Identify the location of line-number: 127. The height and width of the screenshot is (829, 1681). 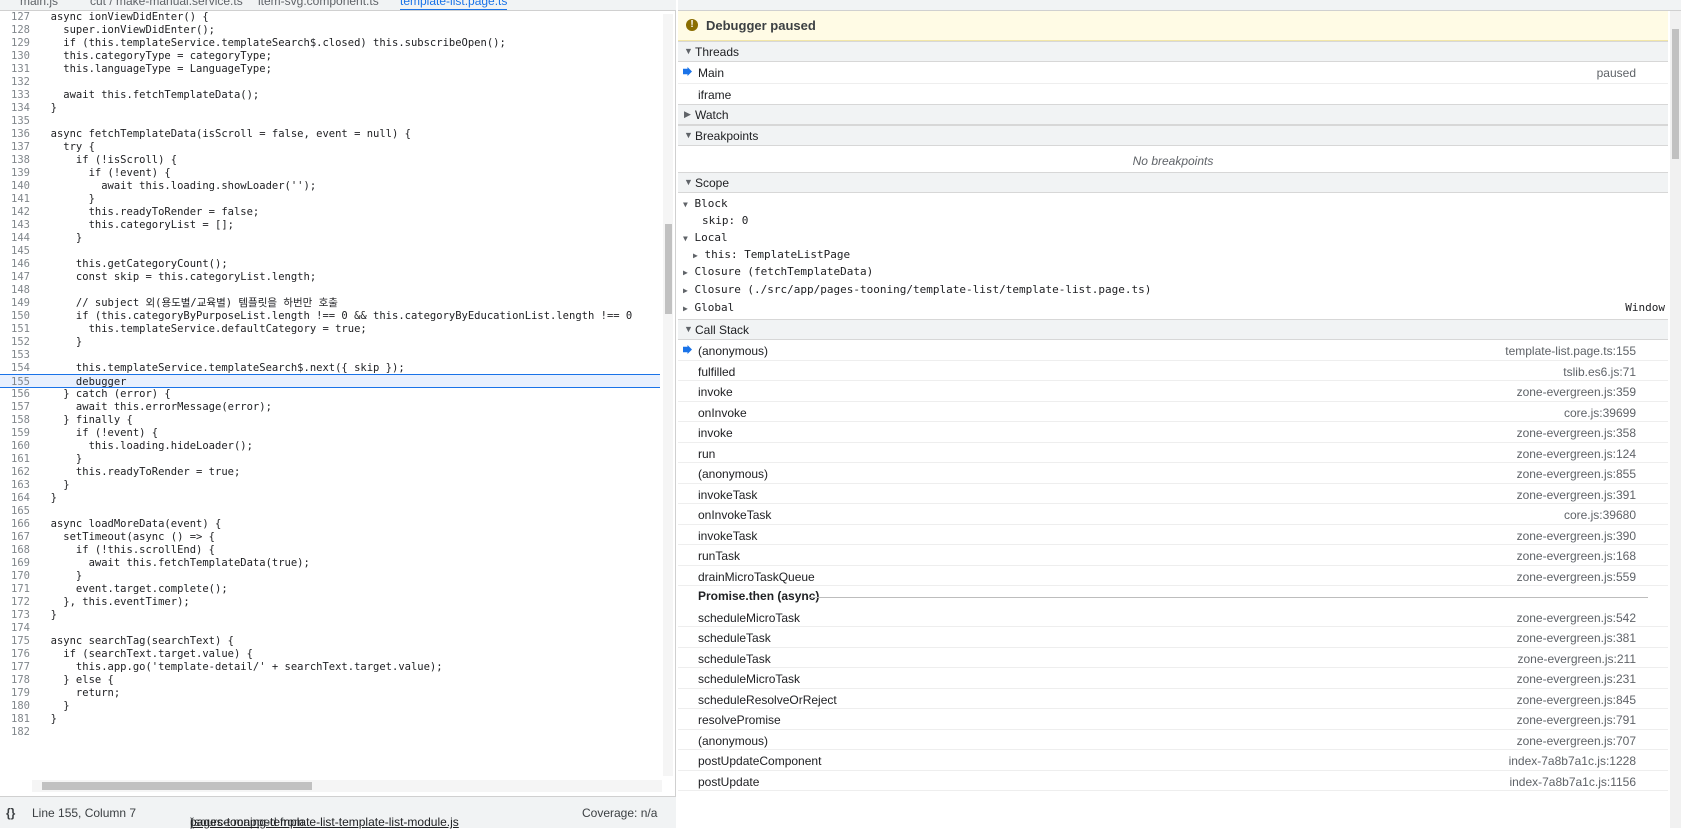
(15, 17).